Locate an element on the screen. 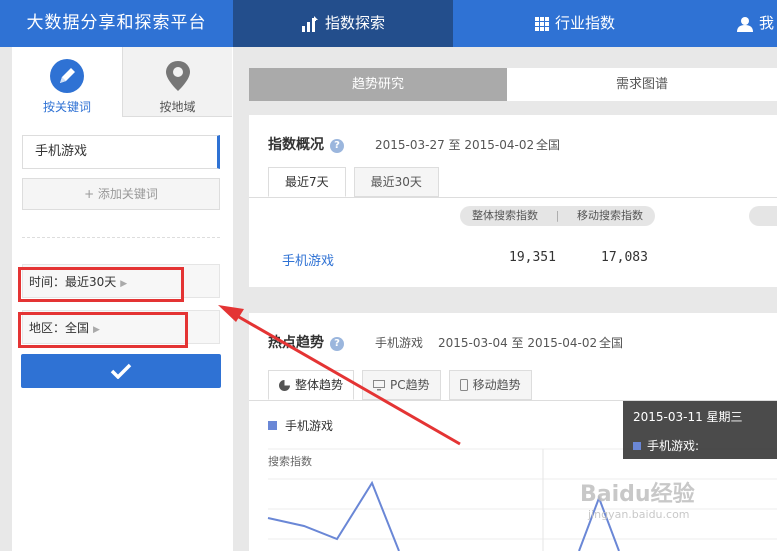 The image size is (777, 551). tooltip-date: 2015-03-11 星期三 is located at coordinates (688, 417).